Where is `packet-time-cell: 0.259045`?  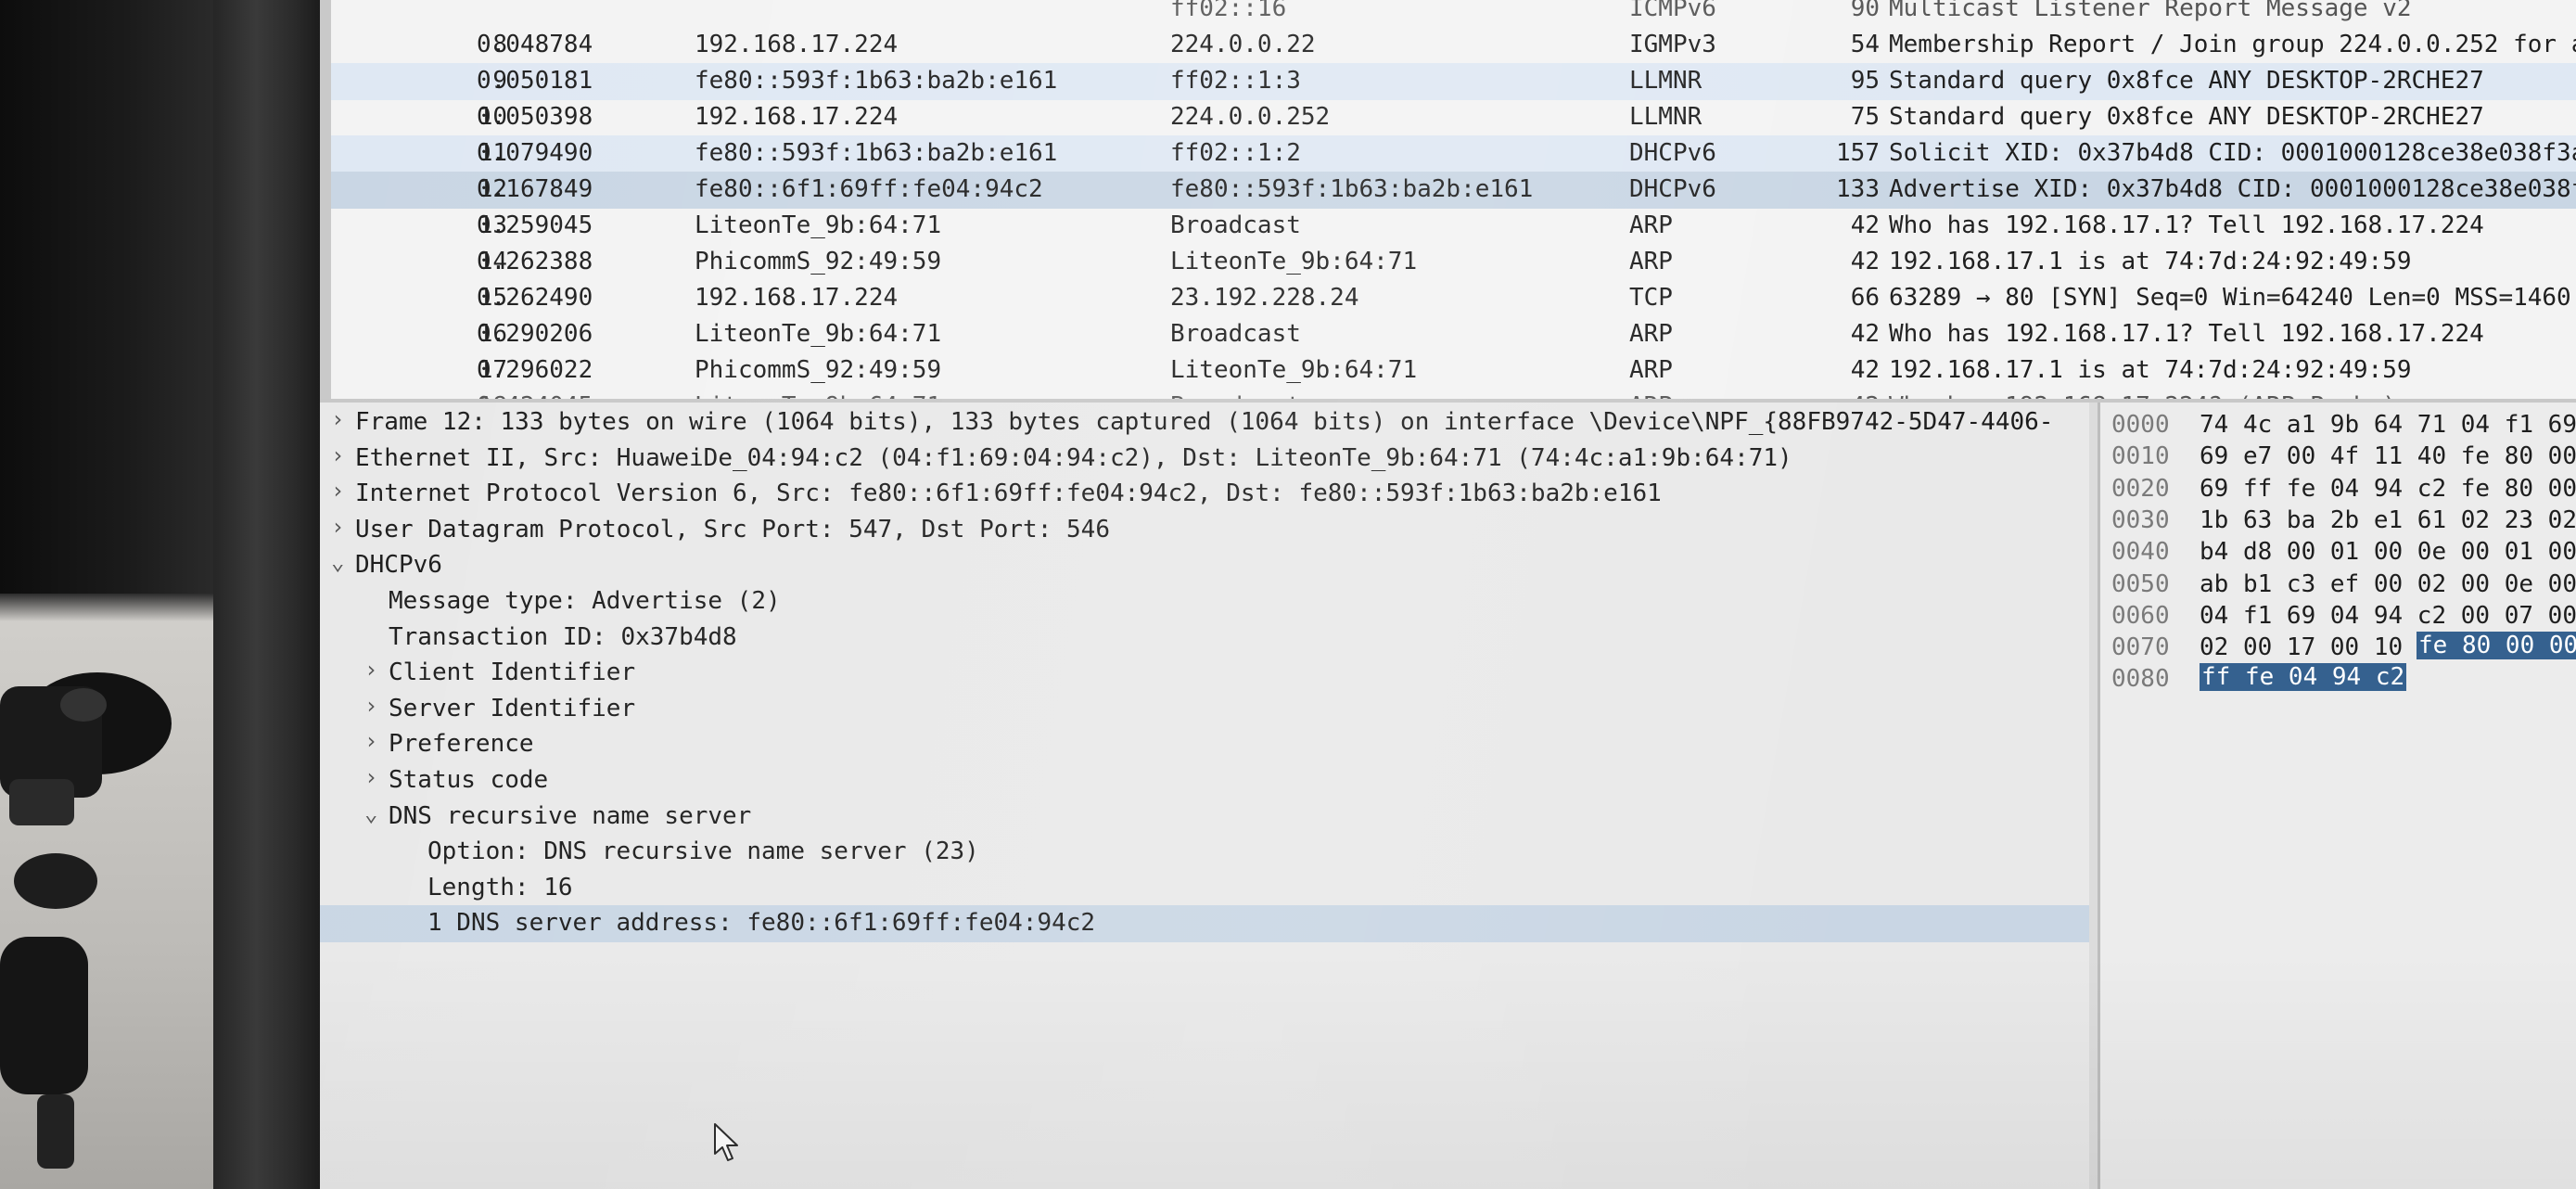
packet-time-cell: 0.259045 is located at coordinates (535, 225).